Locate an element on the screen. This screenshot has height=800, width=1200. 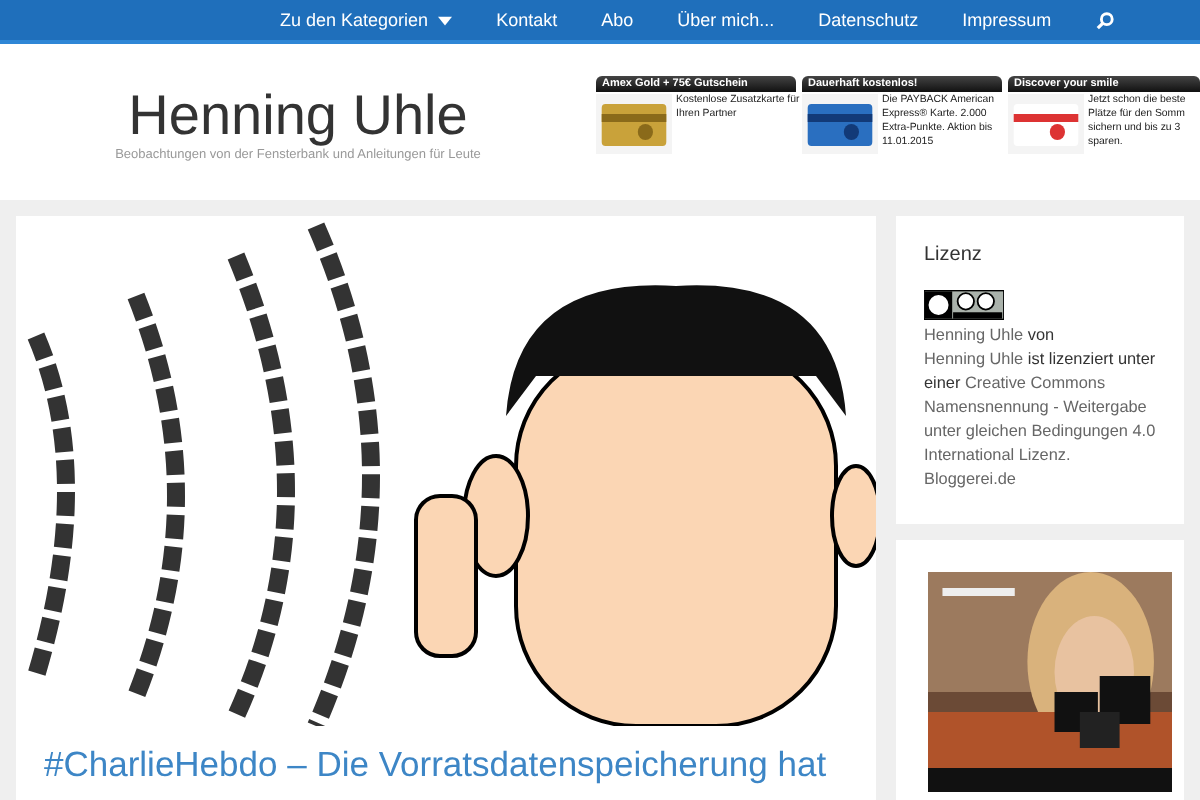
site-title: Henning Uhle is located at coordinates (298, 115).